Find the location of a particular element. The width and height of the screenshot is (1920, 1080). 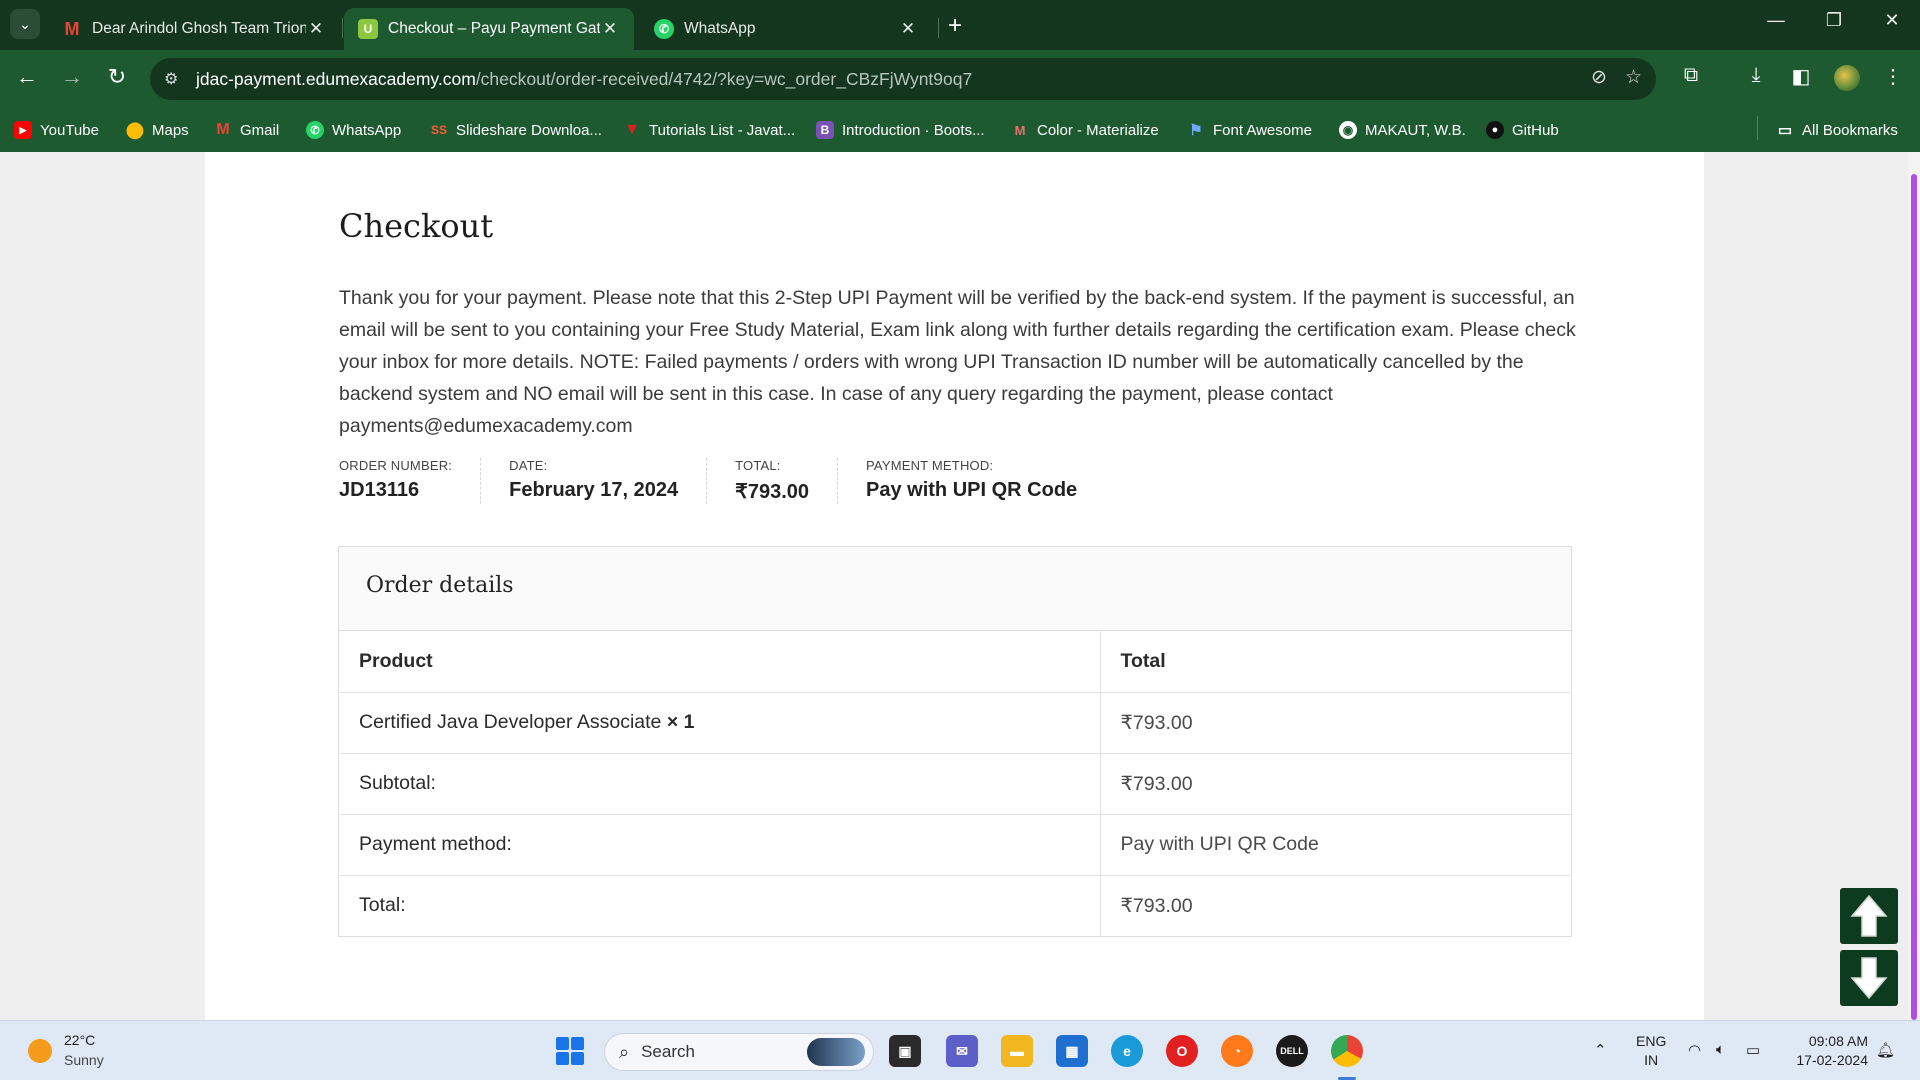

scrollbar-thumb is located at coordinates (1914, 597).